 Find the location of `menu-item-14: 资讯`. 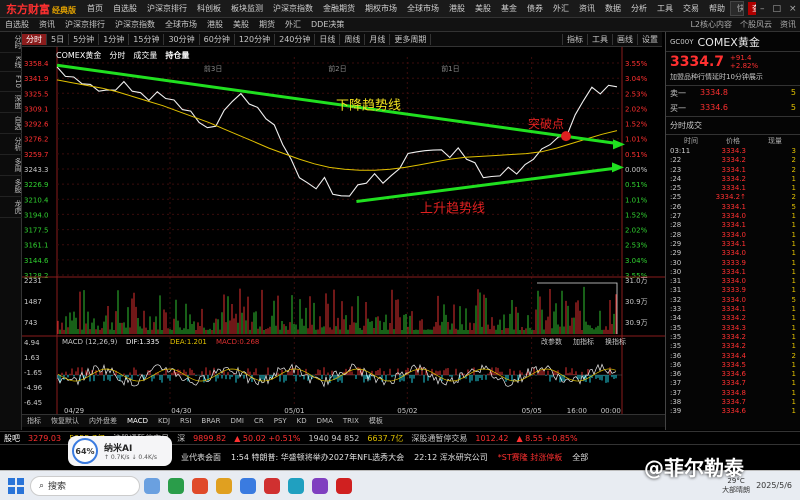

menu-item-14: 资讯 is located at coordinates (587, 8).